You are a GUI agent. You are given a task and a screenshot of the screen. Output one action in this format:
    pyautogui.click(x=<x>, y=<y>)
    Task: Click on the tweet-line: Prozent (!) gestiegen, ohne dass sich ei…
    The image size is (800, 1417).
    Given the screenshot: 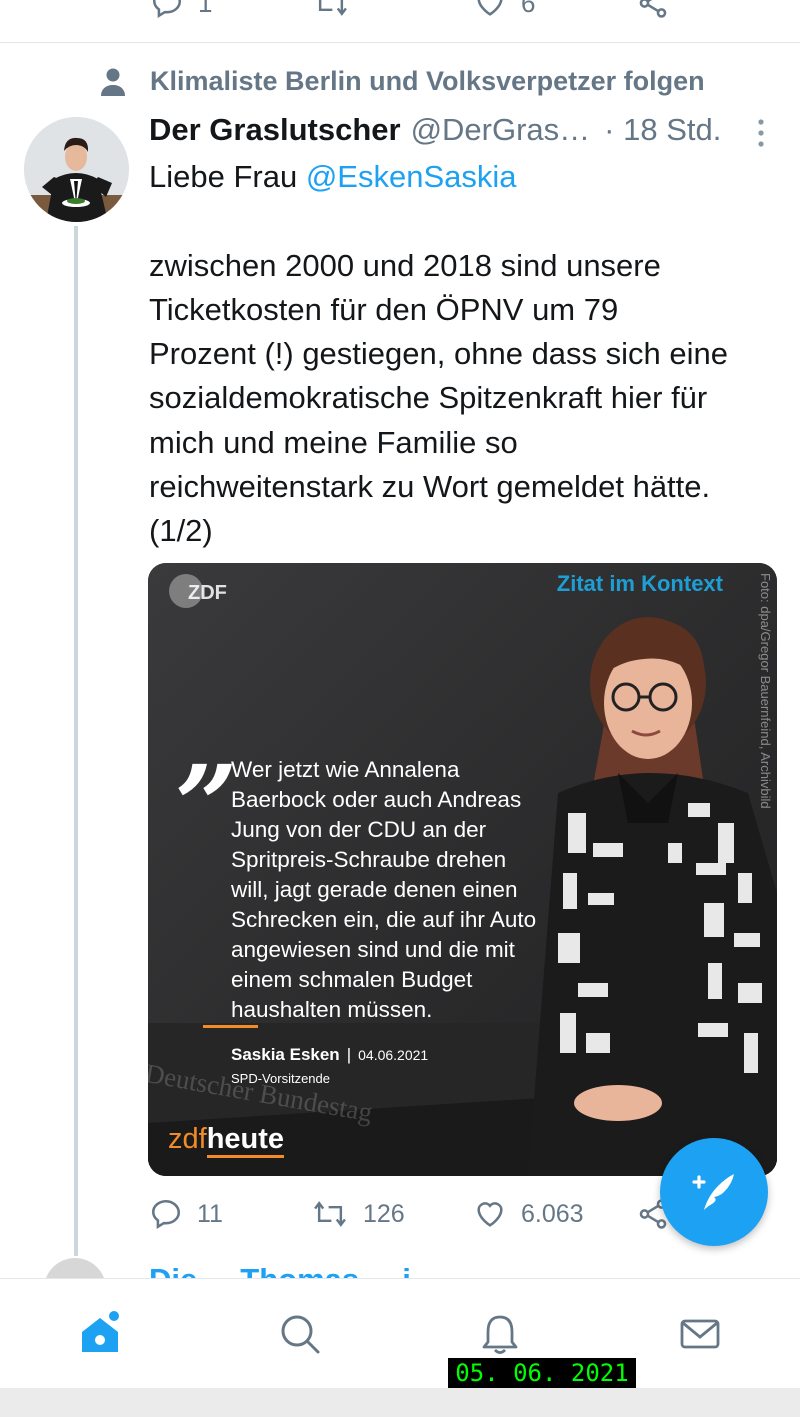 What is the action you would take?
    pyautogui.click(x=439, y=354)
    